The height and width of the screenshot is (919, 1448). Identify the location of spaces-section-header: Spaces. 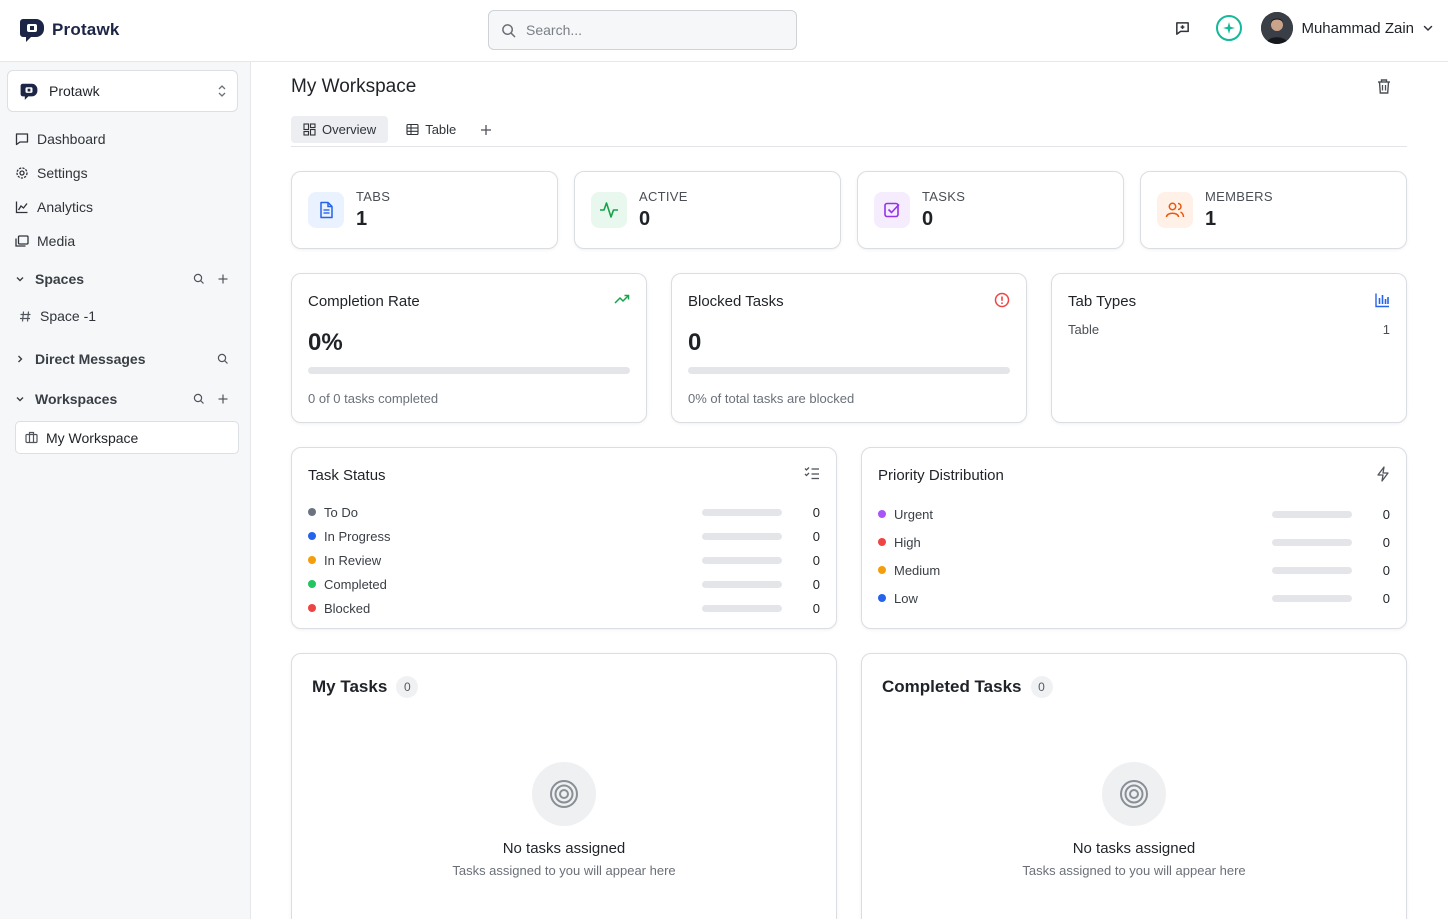
(125, 279).